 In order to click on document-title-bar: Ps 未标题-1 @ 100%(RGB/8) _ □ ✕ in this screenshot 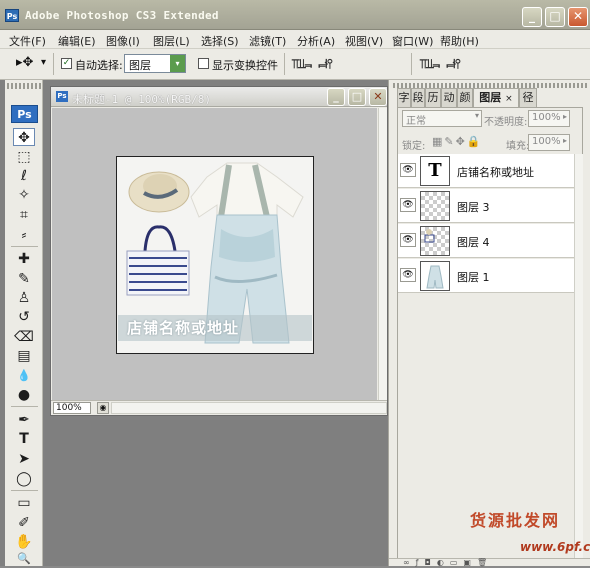, I will do `click(219, 97)`.